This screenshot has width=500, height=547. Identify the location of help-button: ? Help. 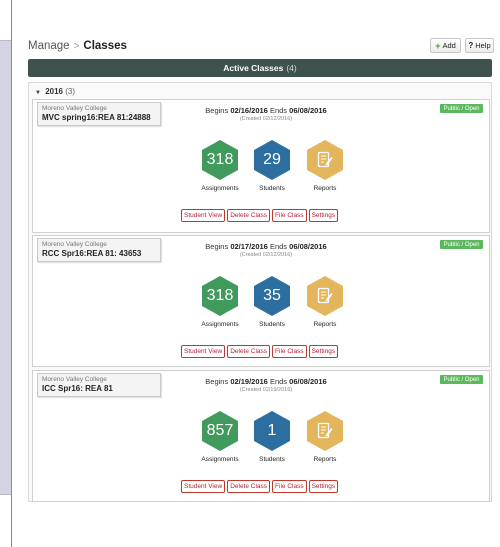
(479, 45).